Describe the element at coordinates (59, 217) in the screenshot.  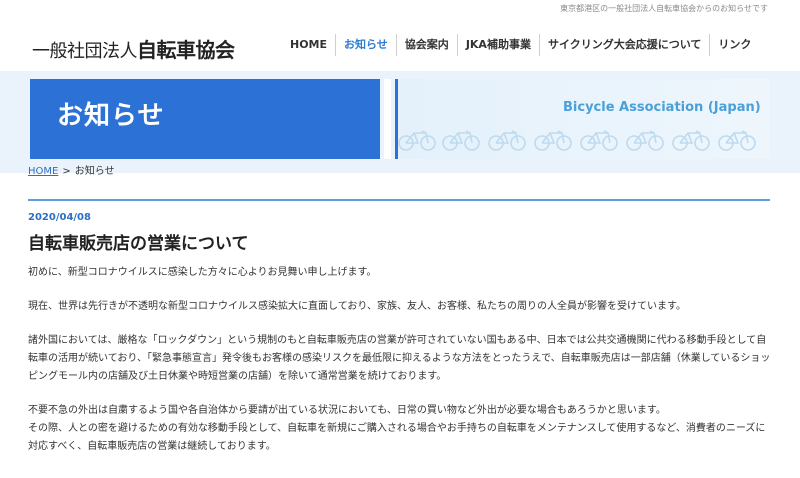
I see `post-date: 2020/04/08` at that location.